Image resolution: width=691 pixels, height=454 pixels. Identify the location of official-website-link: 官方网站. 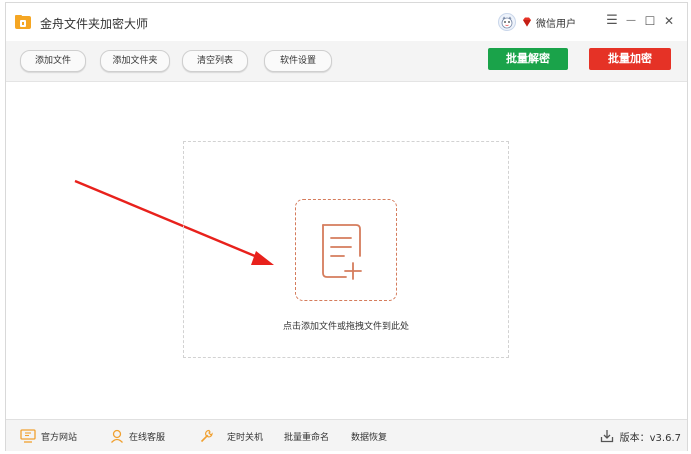
(48, 436).